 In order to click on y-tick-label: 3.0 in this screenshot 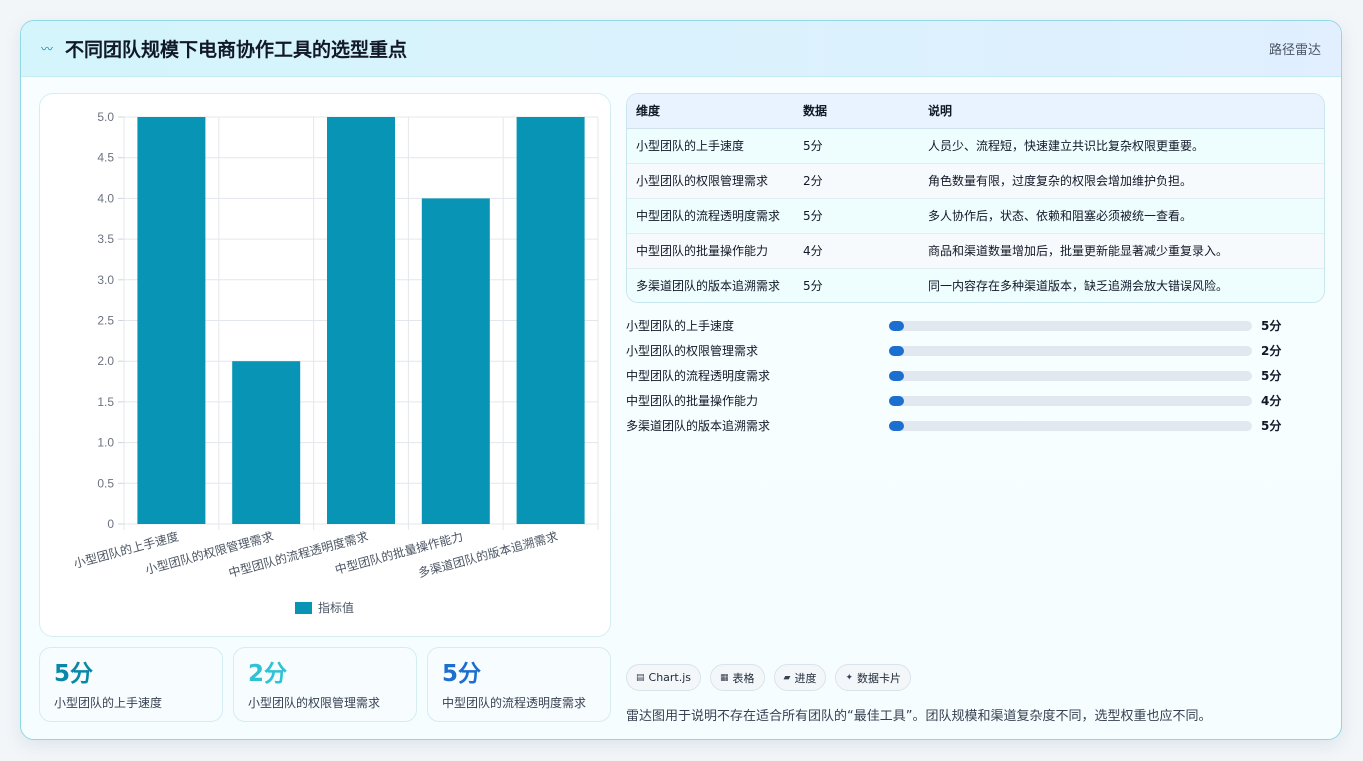, I will do `click(105, 280)`.